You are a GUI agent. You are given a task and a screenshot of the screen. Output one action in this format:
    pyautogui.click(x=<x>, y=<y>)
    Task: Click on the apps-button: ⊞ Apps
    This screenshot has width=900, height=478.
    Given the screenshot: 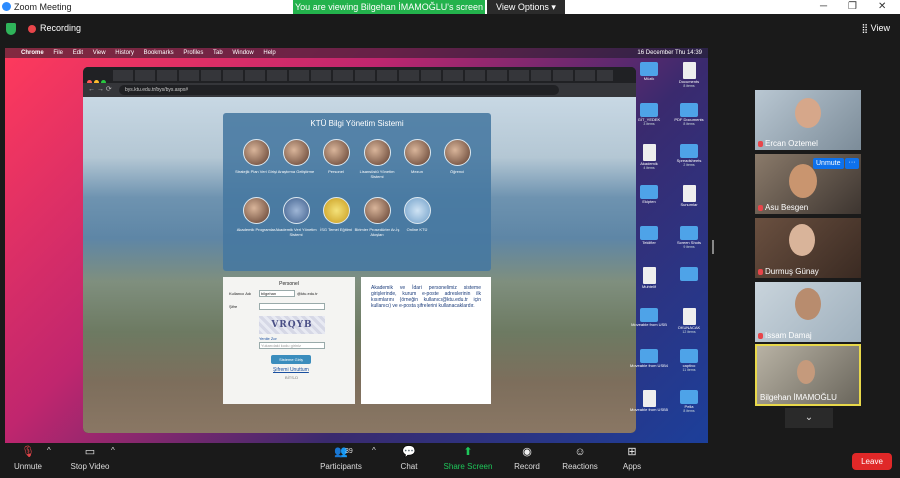 What is the action you would take?
    pyautogui.click(x=632, y=458)
    